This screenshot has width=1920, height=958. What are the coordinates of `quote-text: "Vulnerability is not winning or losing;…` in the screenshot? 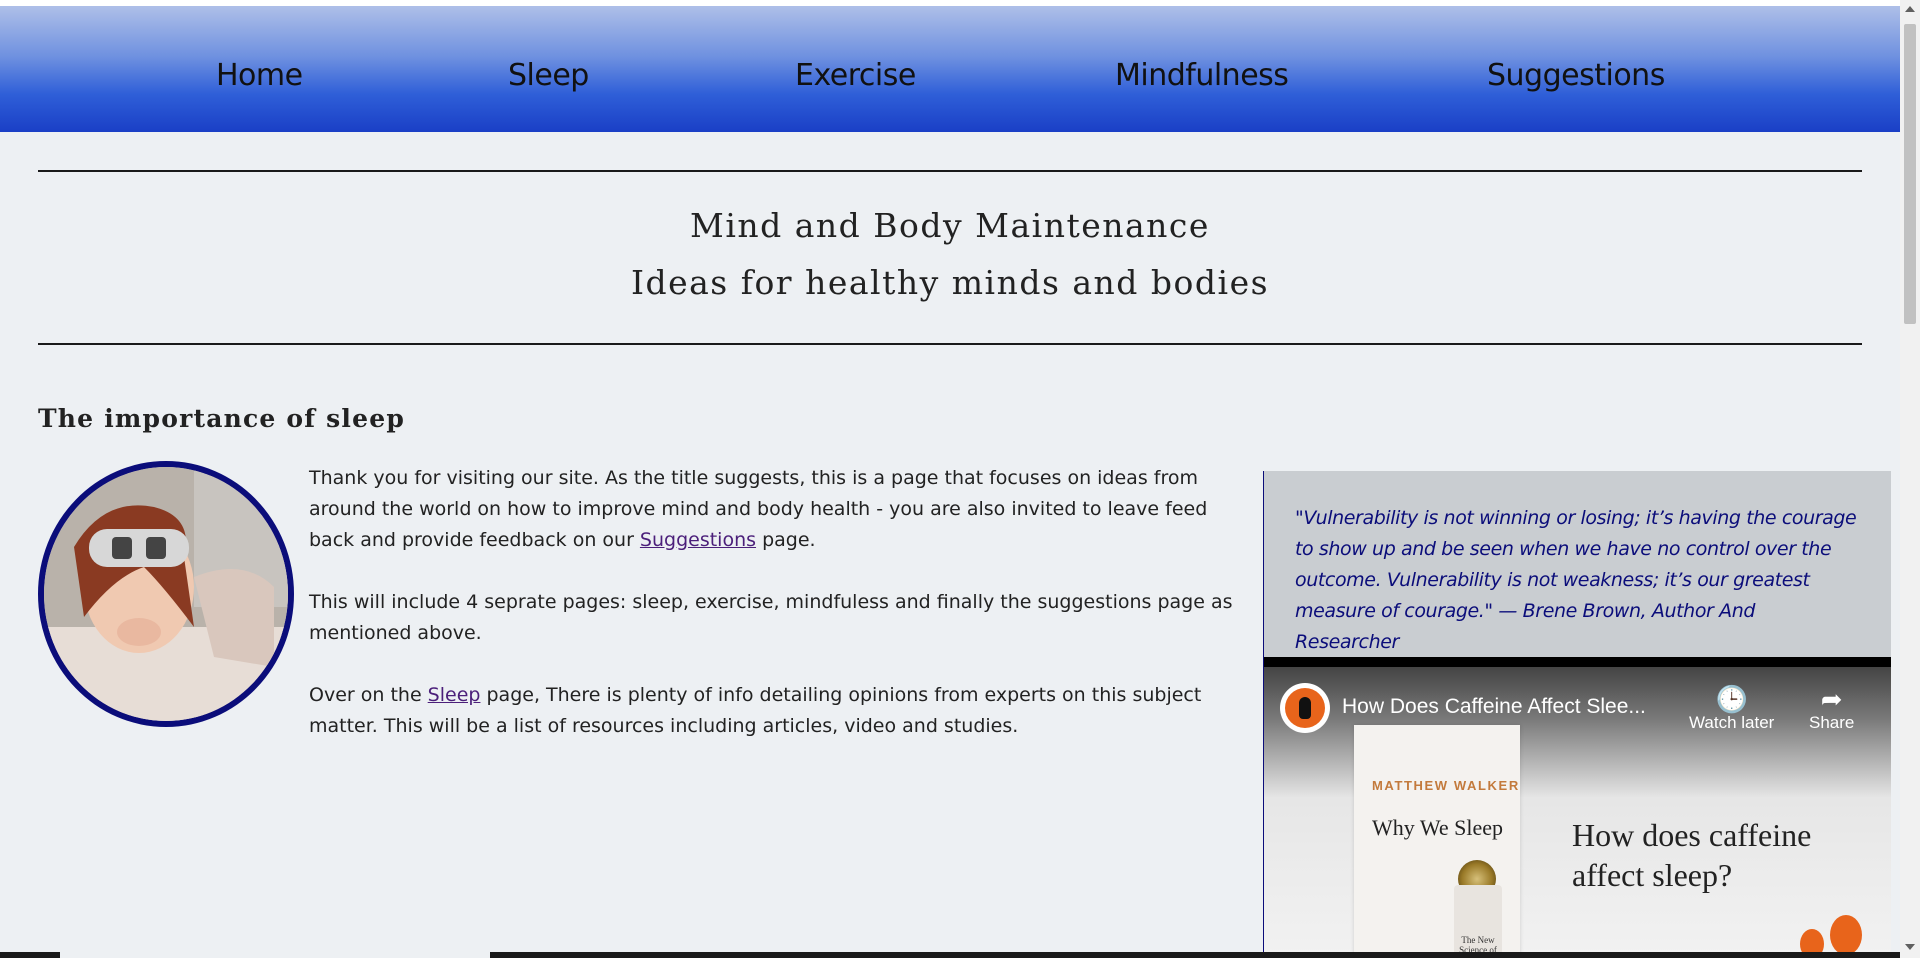 It's located at (1576, 580).